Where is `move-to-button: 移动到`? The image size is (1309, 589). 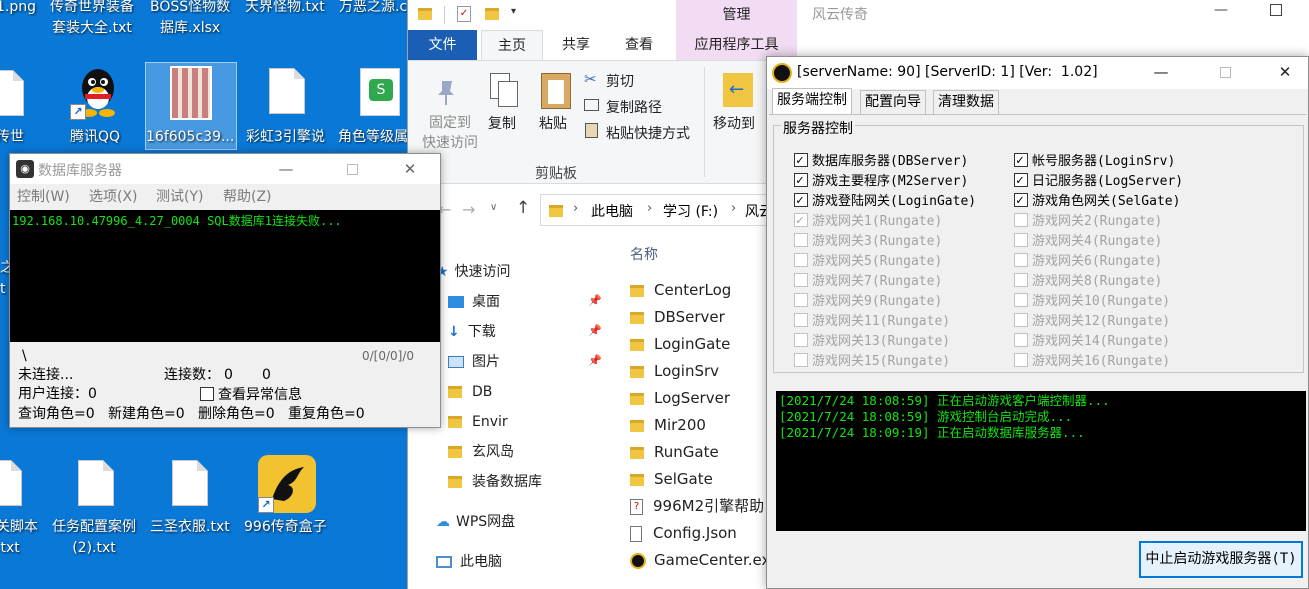 move-to-button: 移动到 is located at coordinates (734, 123).